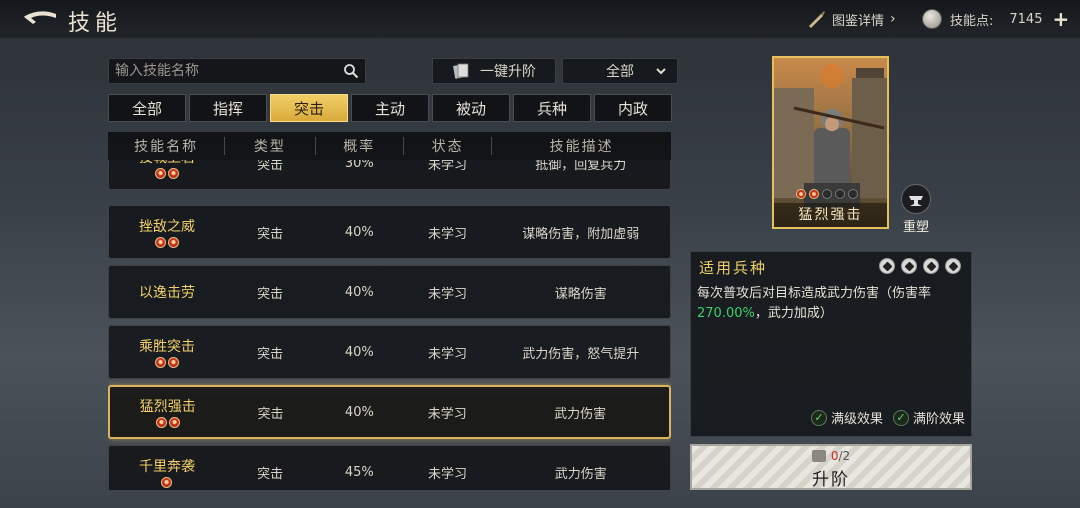 The width and height of the screenshot is (1080, 508). I want to click on tab-active: 主动, so click(390, 108).